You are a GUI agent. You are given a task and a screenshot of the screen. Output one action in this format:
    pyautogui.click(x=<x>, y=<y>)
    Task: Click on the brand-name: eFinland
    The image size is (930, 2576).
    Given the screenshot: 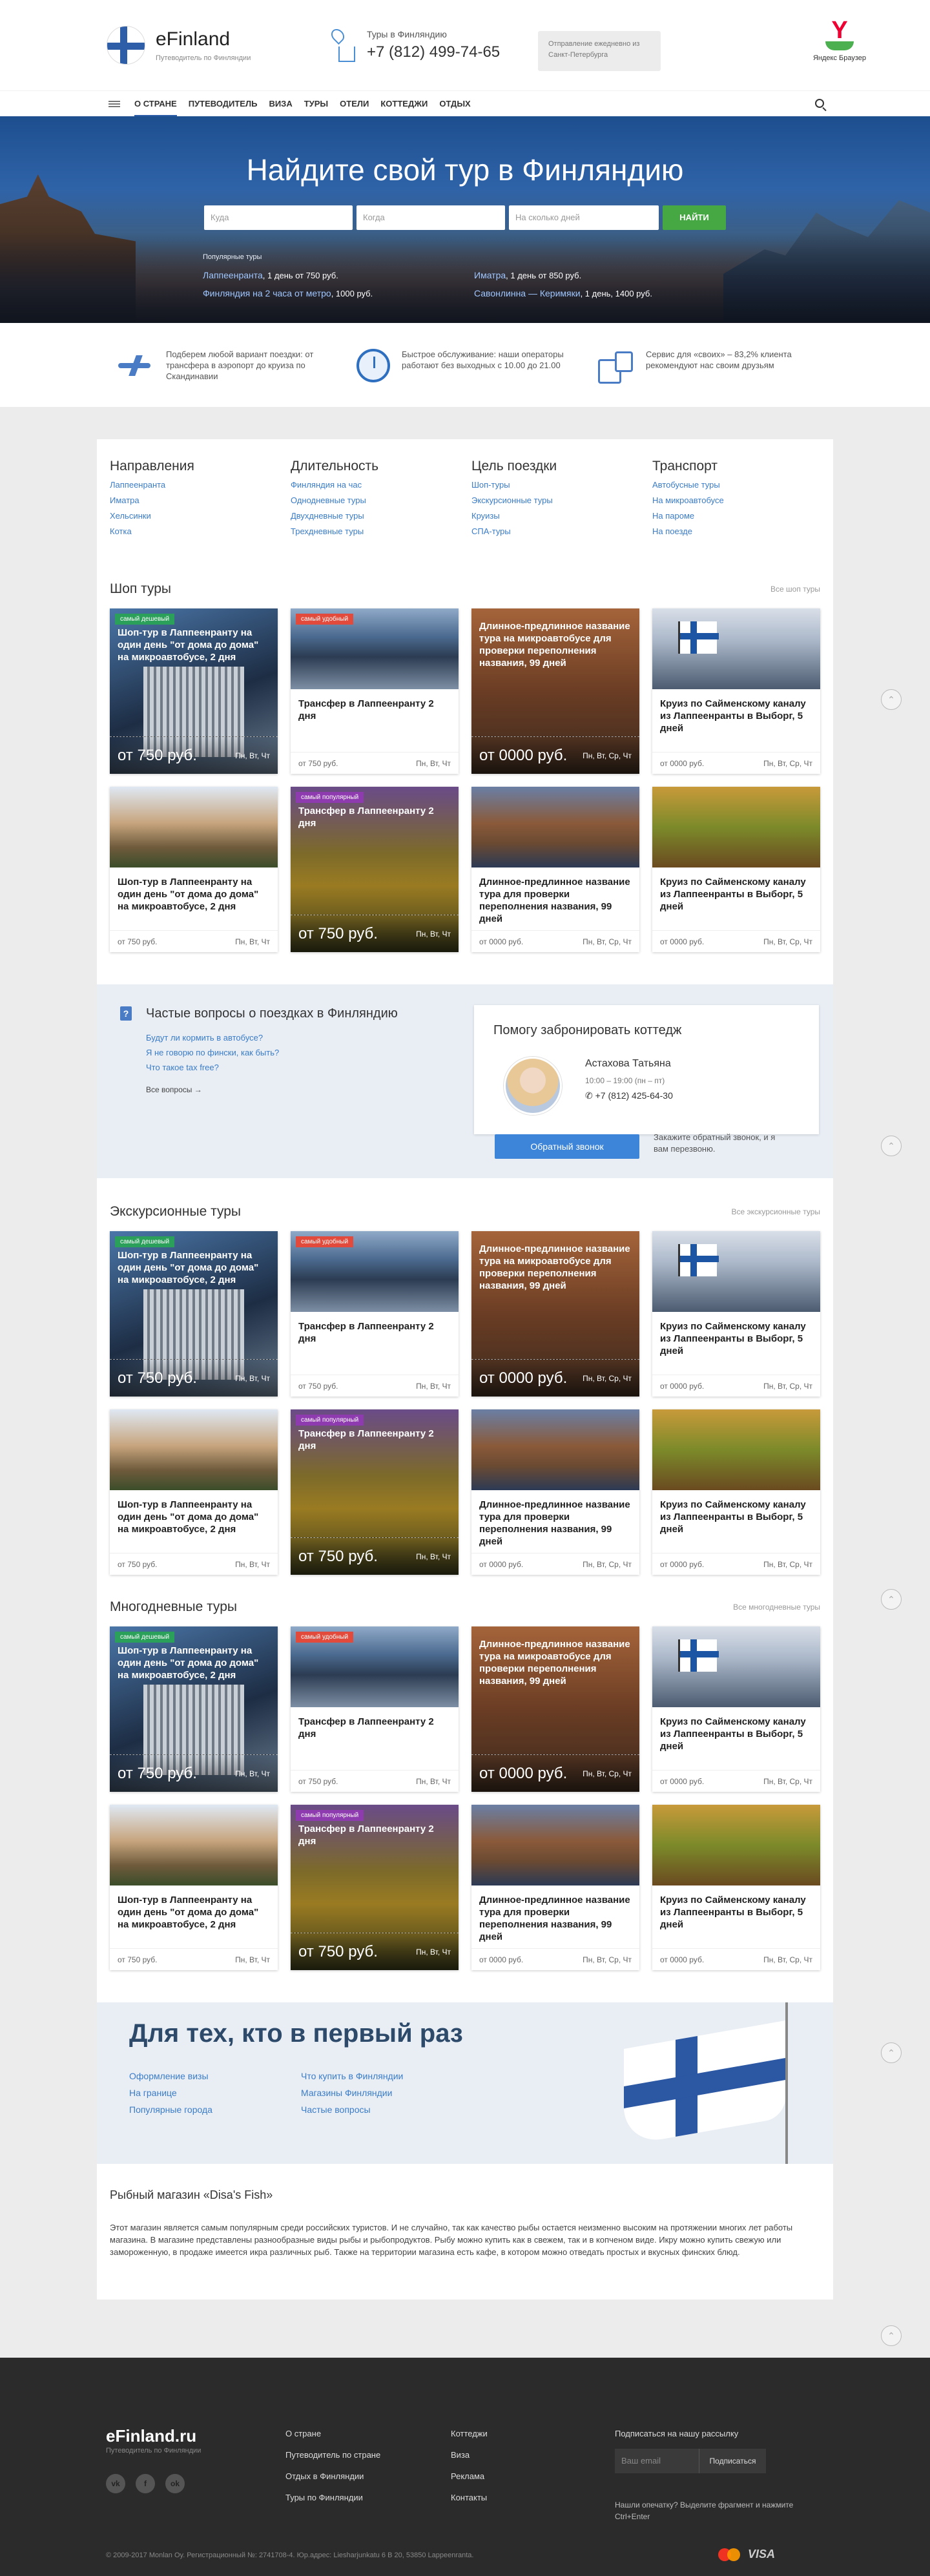 What is the action you would take?
    pyautogui.click(x=203, y=39)
    